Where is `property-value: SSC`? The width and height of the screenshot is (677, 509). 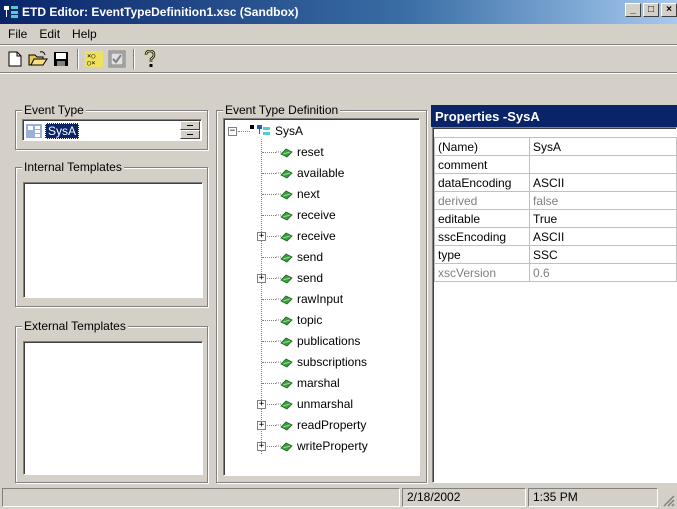 property-value: SSC is located at coordinates (603, 254).